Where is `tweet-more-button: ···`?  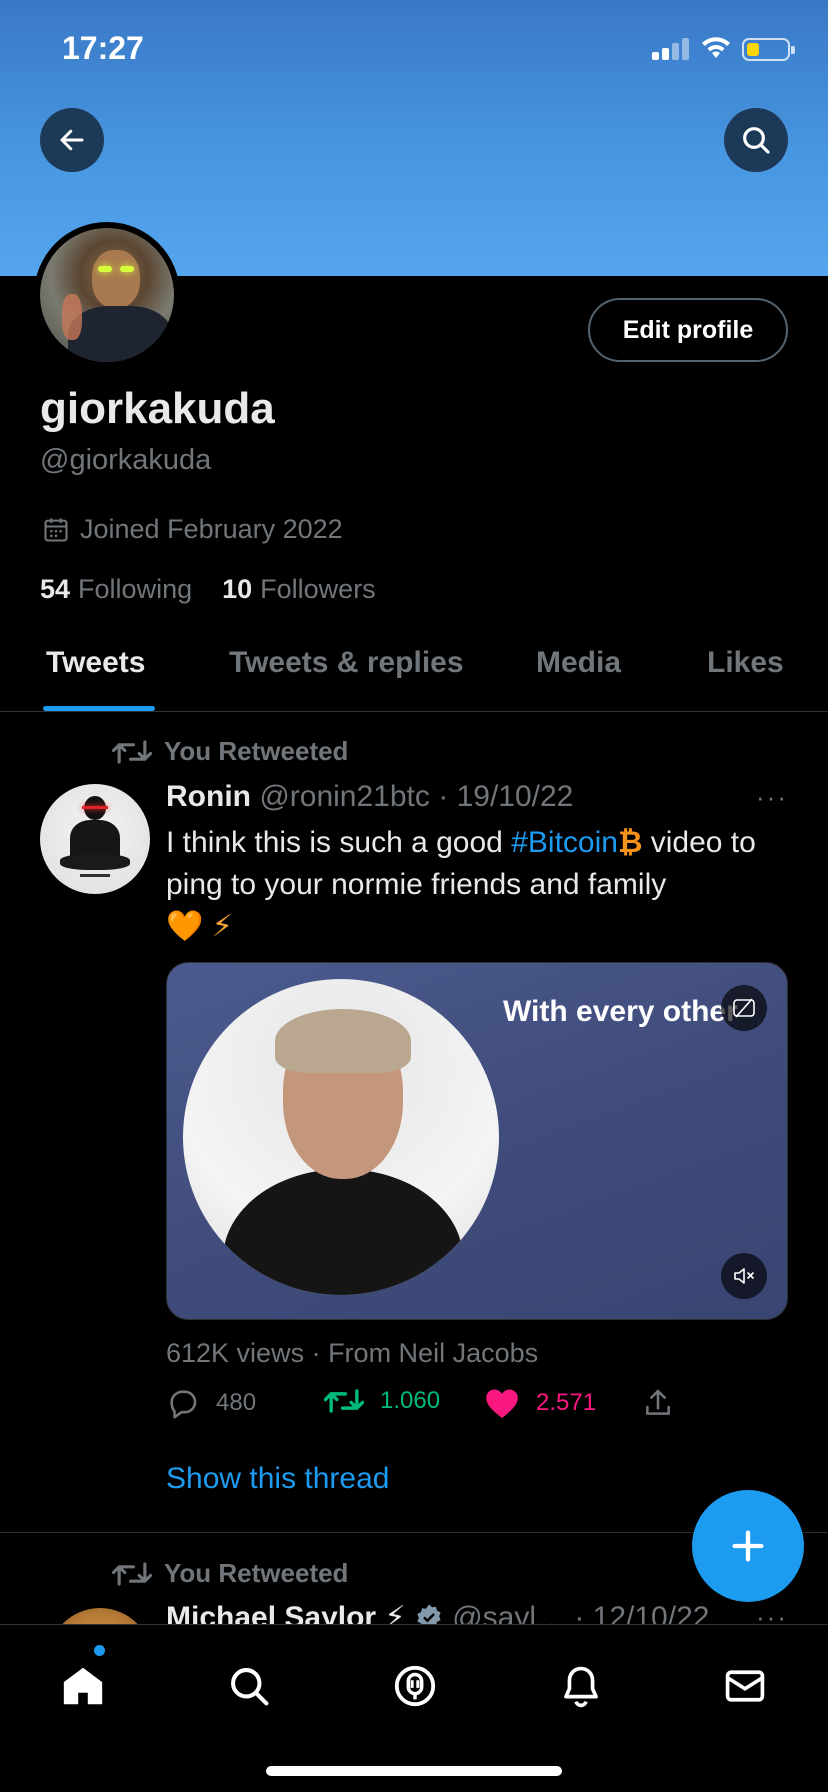
tweet-more-button: ··· is located at coordinates (772, 797).